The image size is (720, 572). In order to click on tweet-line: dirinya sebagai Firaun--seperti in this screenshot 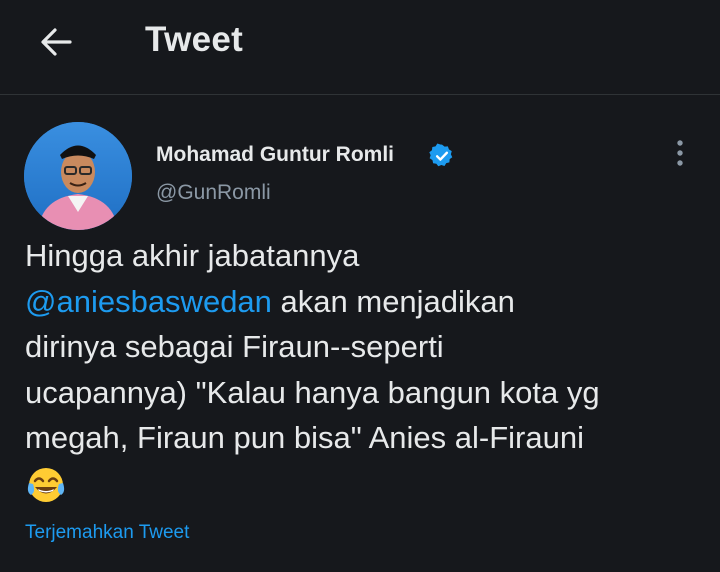, I will do `click(234, 346)`.